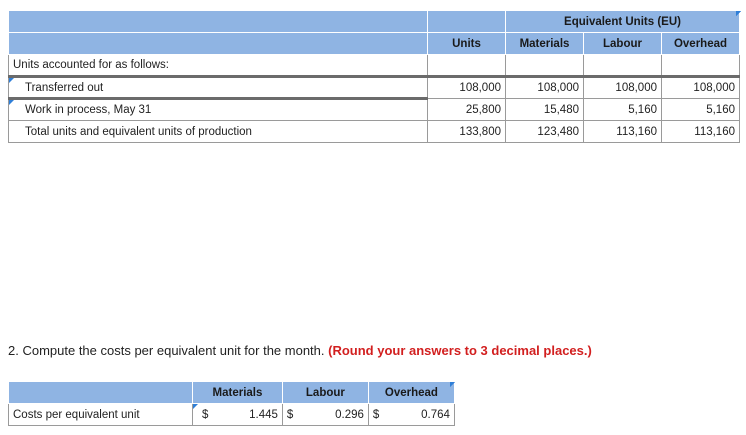  What do you see at coordinates (466, 43) in the screenshot?
I see `col-header-units: Units` at bounding box center [466, 43].